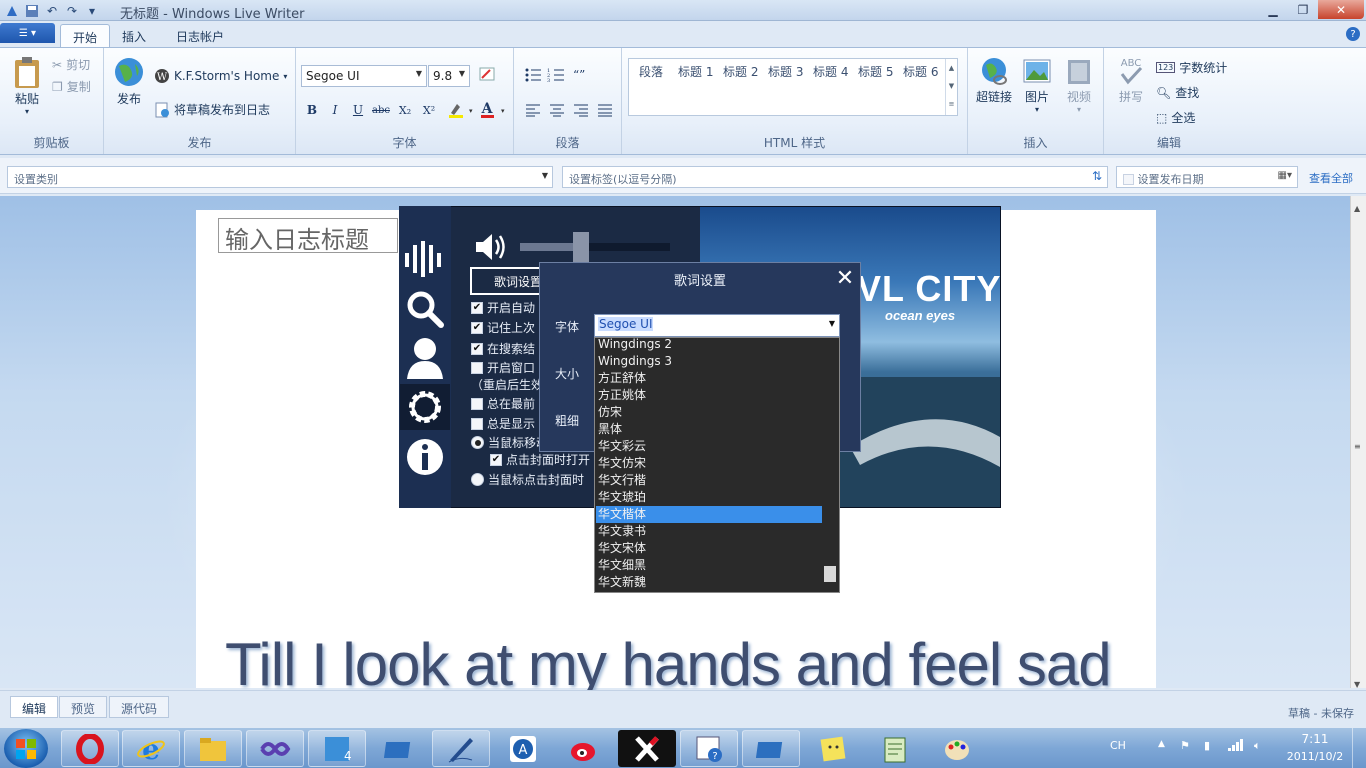  What do you see at coordinates (487, 75) in the screenshot?
I see `clear-formatting-icon` at bounding box center [487, 75].